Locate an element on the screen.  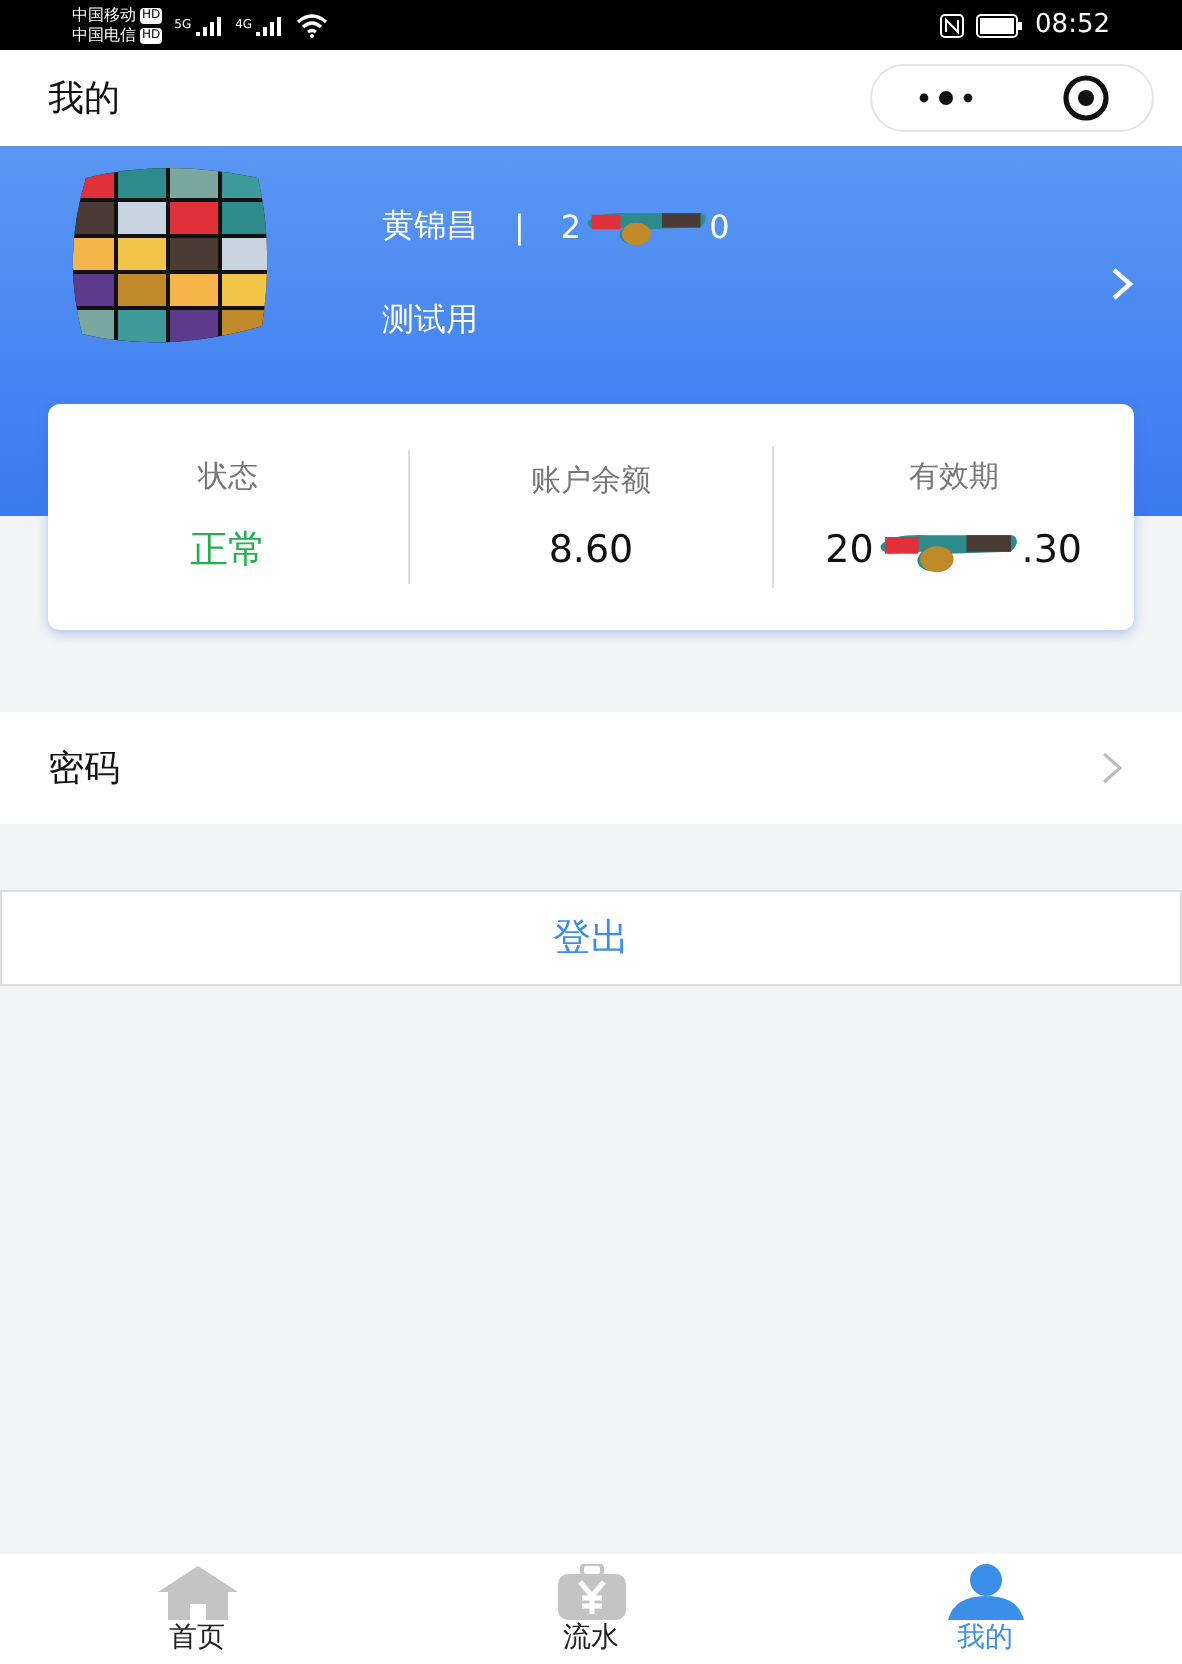
wifi-icon is located at coordinates (312, 25).